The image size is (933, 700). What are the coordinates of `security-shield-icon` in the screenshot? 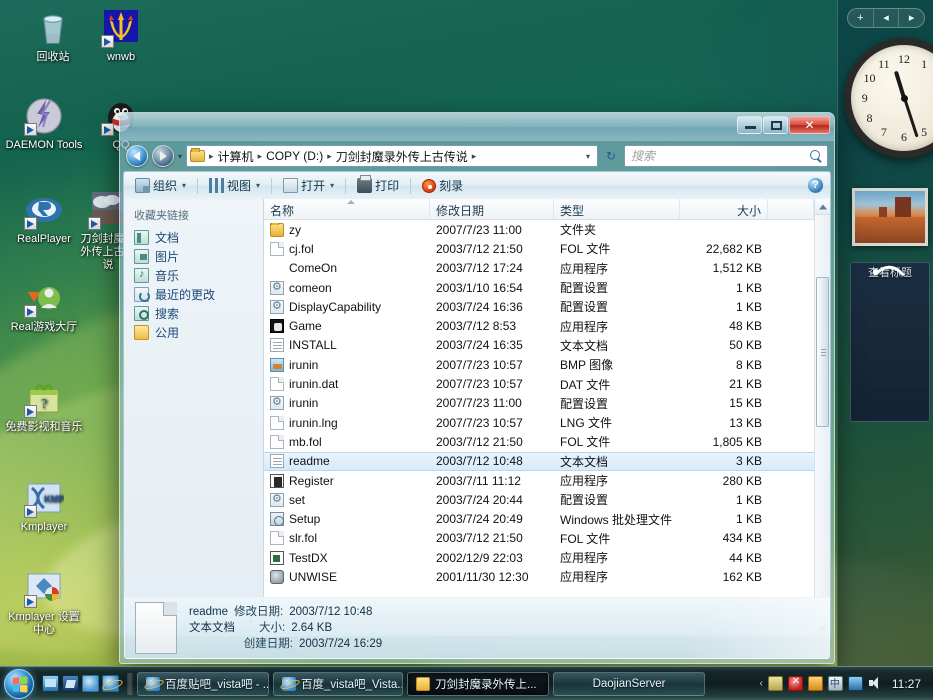 It's located at (795, 683).